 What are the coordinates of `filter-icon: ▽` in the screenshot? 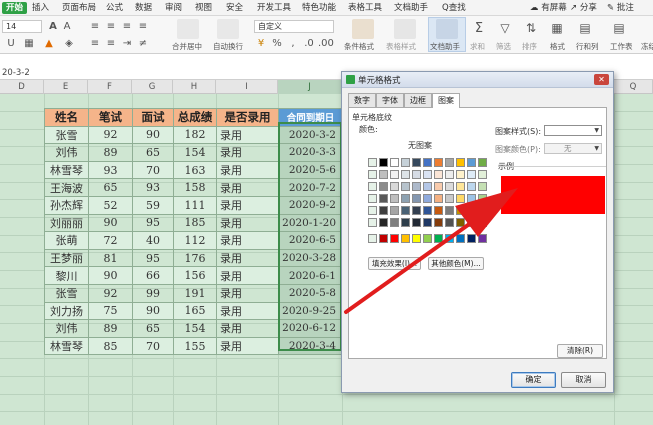 It's located at (505, 28).